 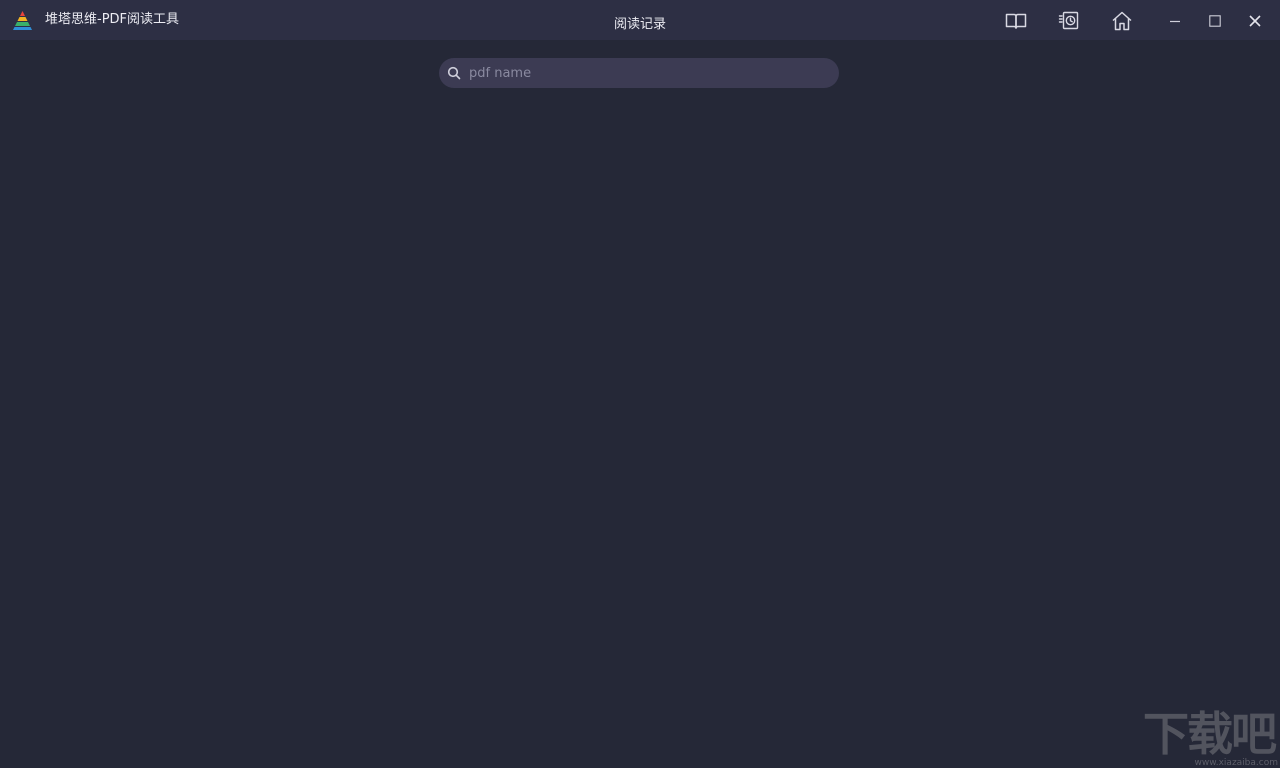 I want to click on app-title: 堆塔思维-PDF阅读工具, so click(x=112, y=19).